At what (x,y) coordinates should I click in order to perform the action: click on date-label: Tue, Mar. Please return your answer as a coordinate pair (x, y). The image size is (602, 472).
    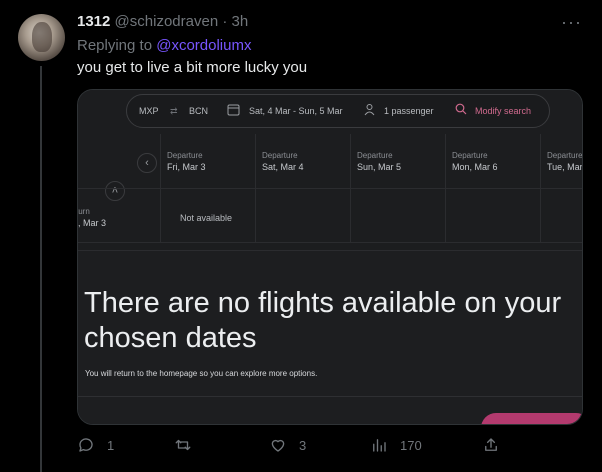
    Looking at the image, I should click on (565, 167).